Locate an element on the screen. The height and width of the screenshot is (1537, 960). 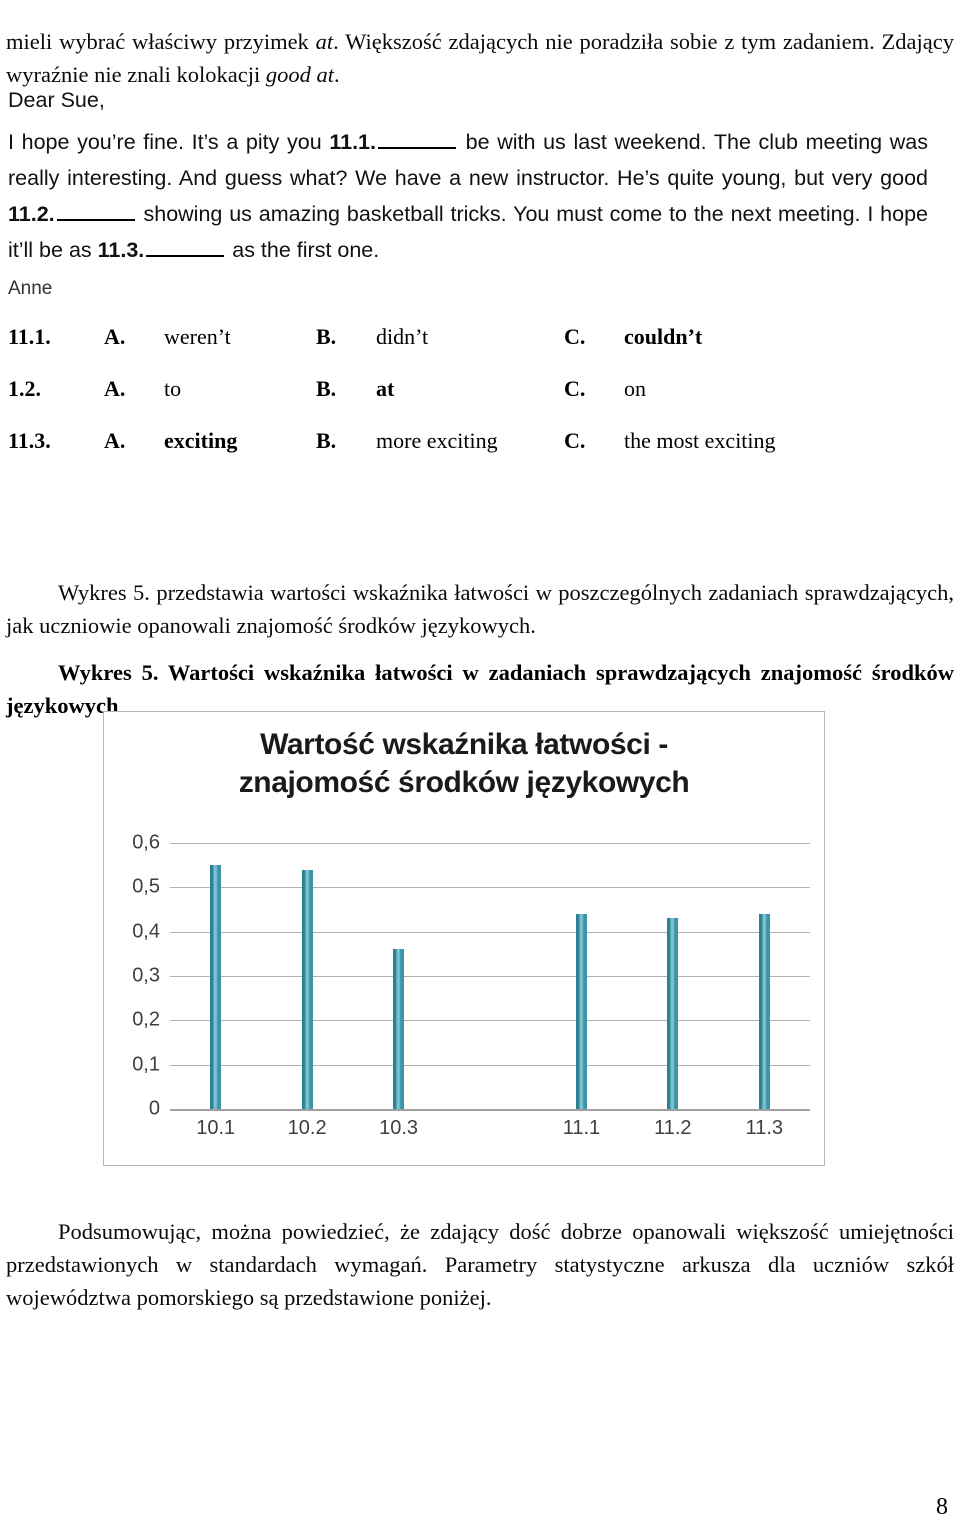
chart-bars is located at coordinates (490, 976).